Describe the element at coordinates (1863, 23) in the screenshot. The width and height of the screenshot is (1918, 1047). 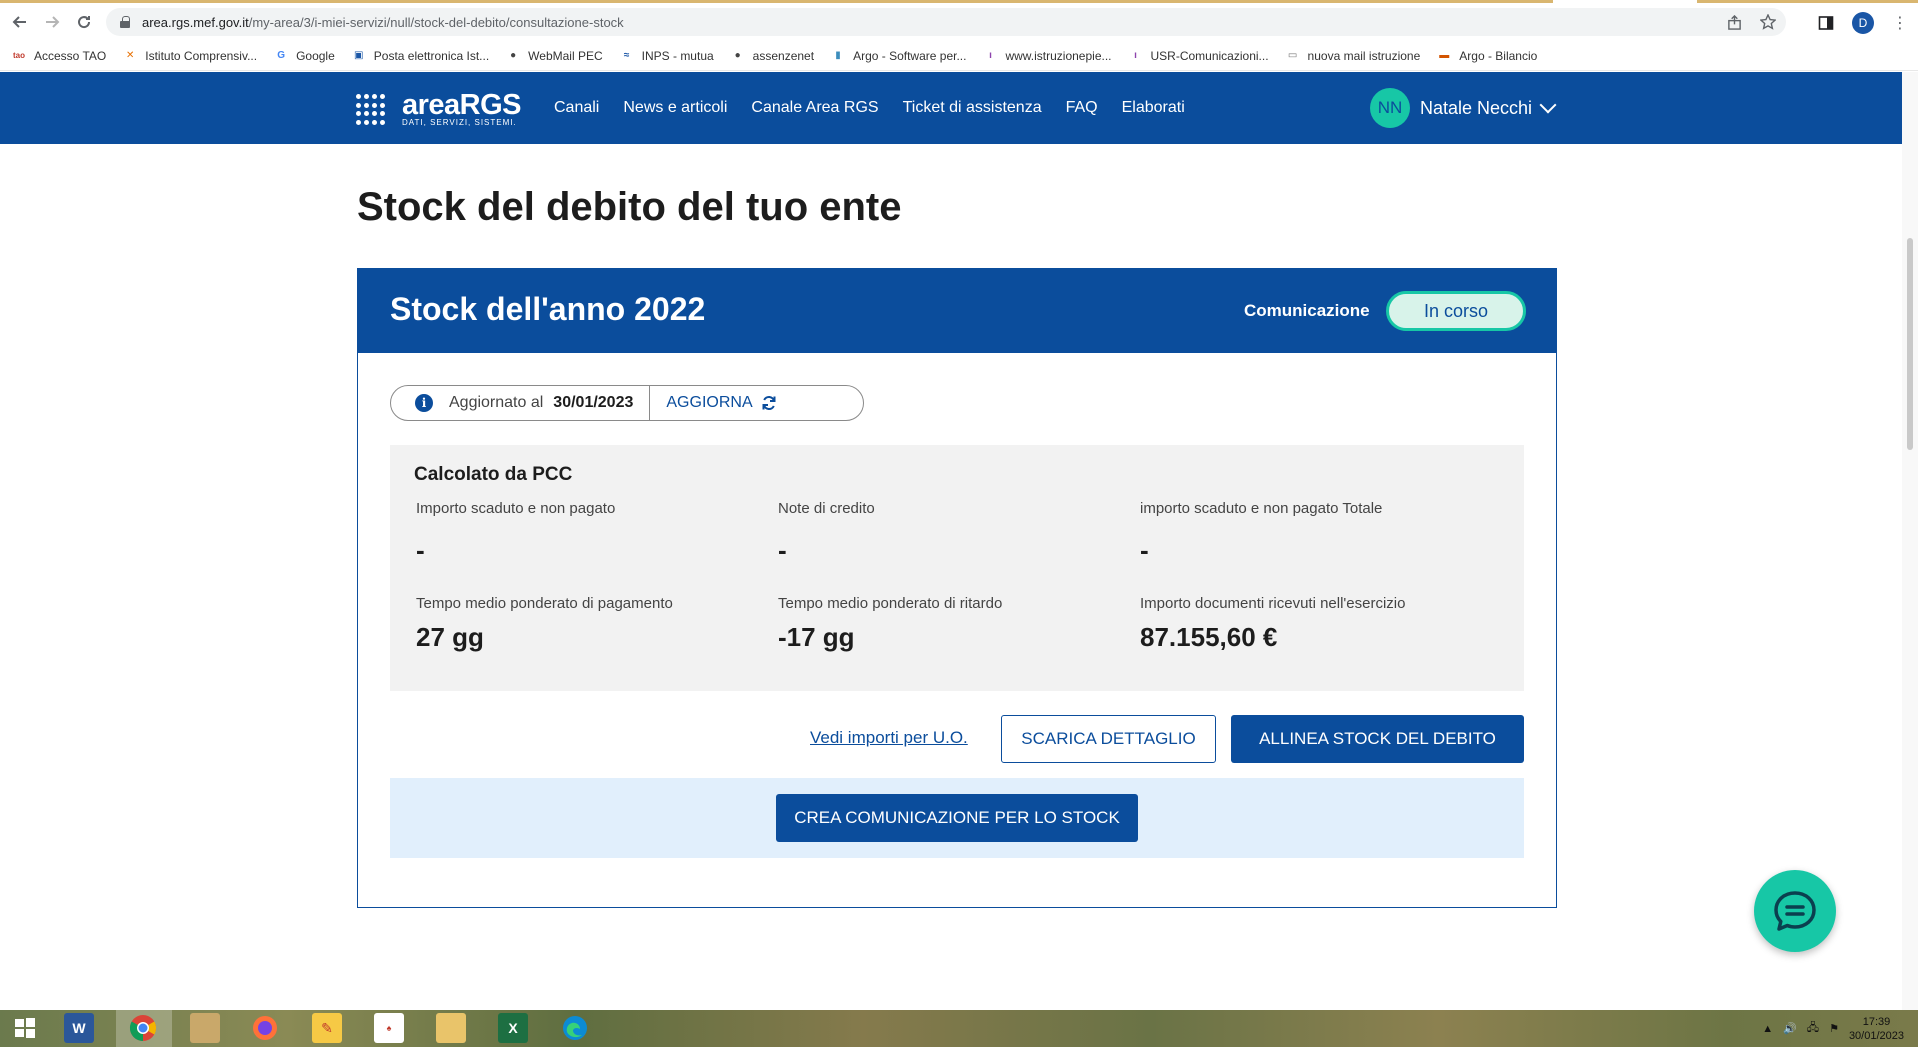
I see `profile-avatar: D` at that location.